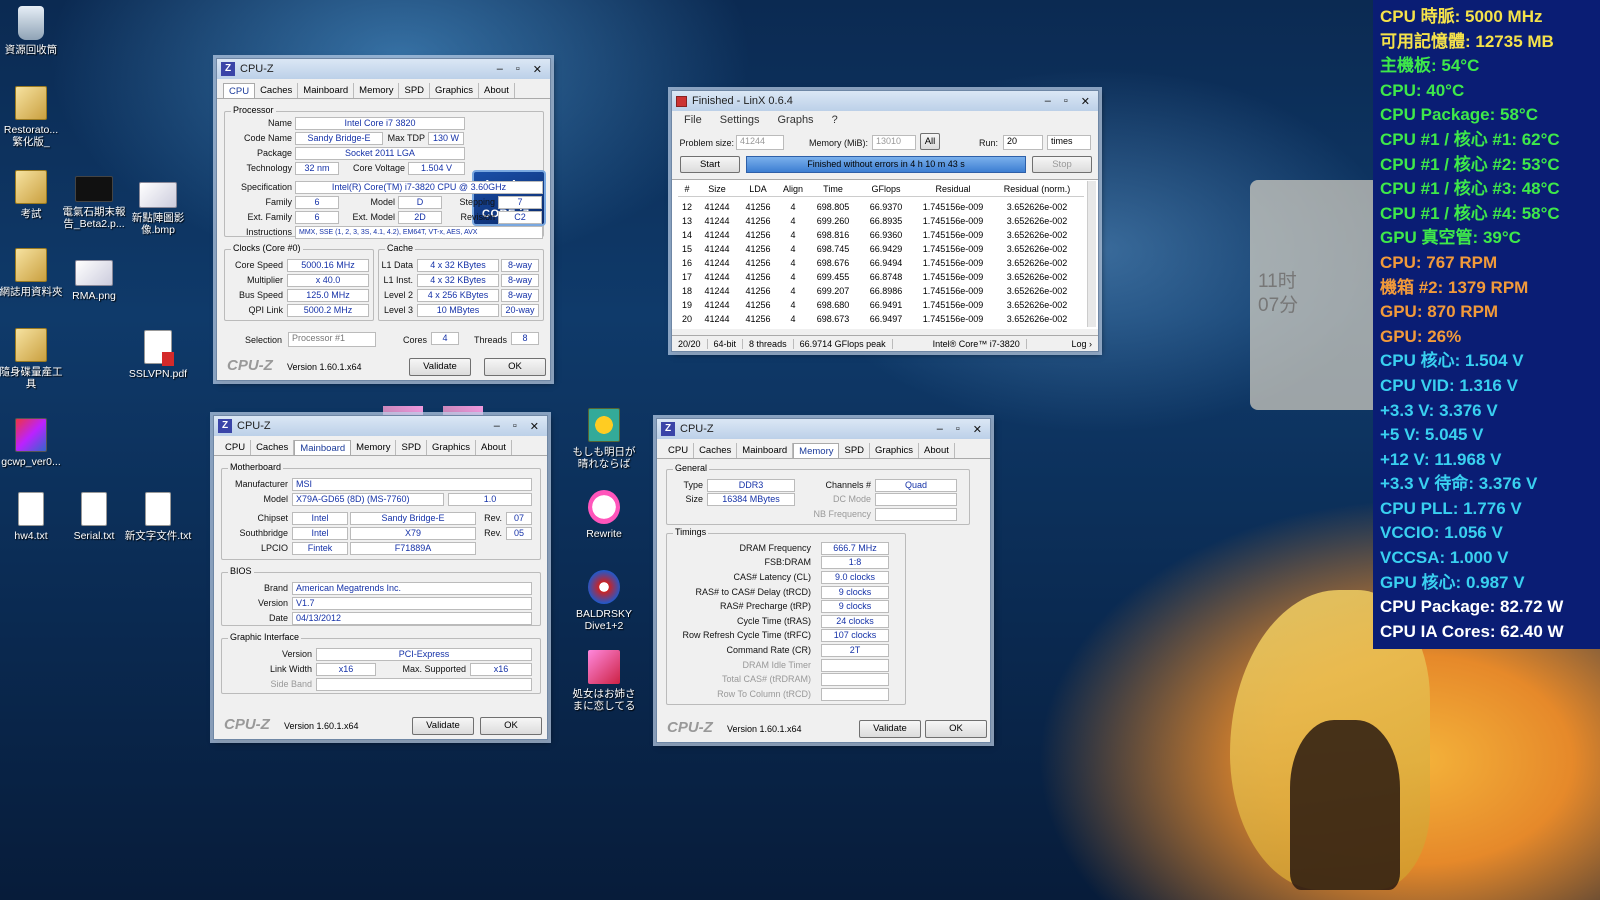 Image resolution: width=1600 pixels, height=900 pixels. Describe the element at coordinates (158, 209) in the screenshot. I see `desktop-icon-bitmap: 新點陣圖影像.bmp` at that location.